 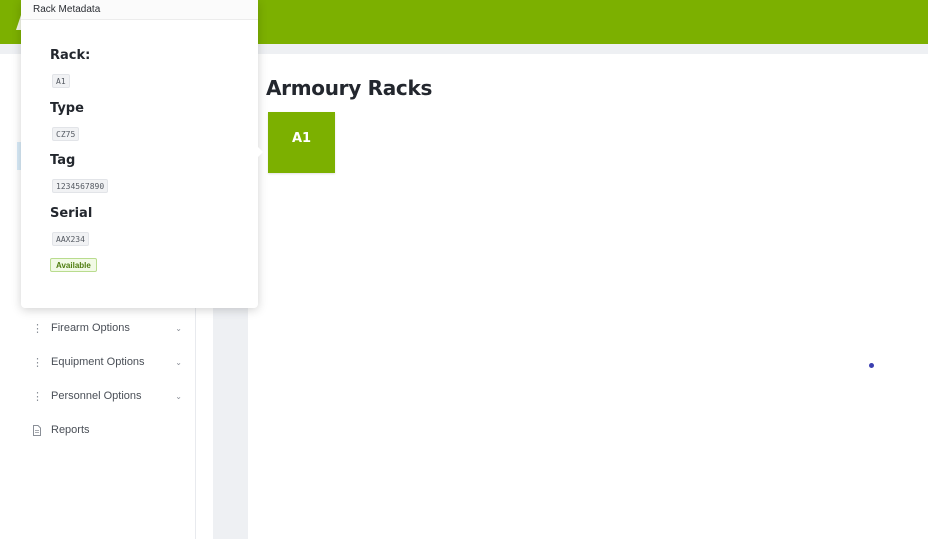 I want to click on document-icon, so click(x=41, y=430).